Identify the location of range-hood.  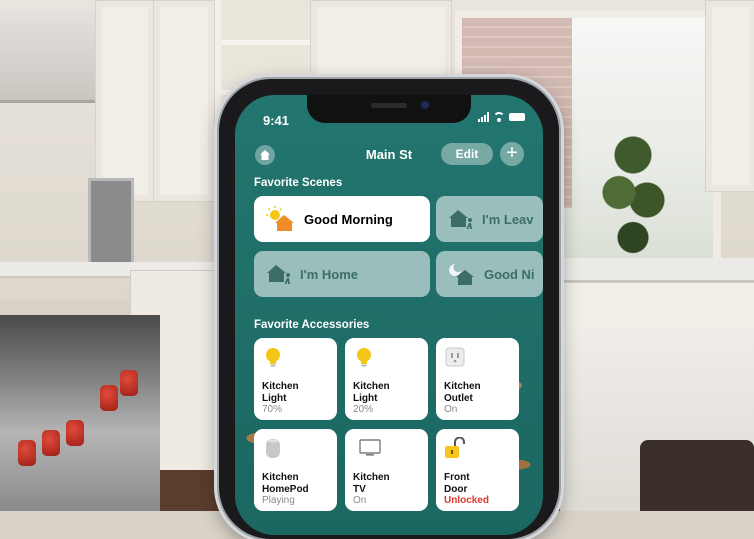
(47, 56).